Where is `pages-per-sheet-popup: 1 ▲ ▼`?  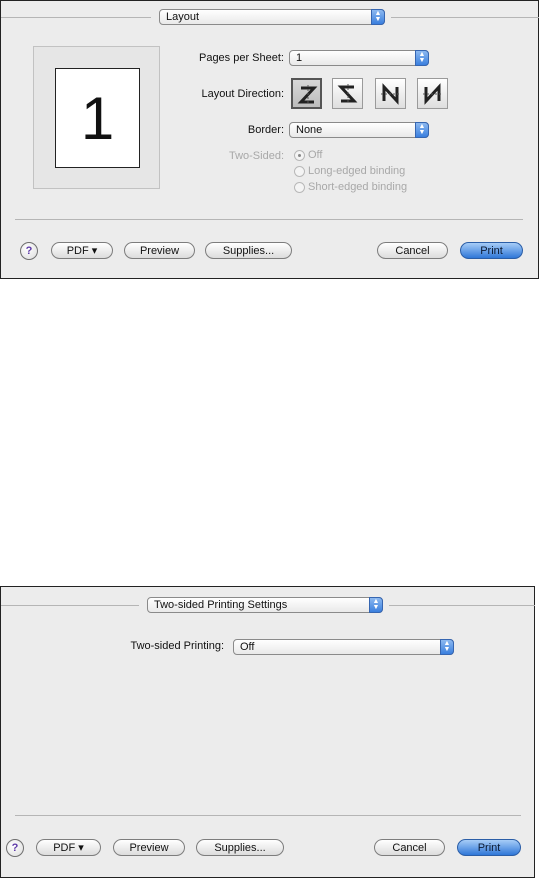 pages-per-sheet-popup: 1 ▲ ▼ is located at coordinates (359, 58).